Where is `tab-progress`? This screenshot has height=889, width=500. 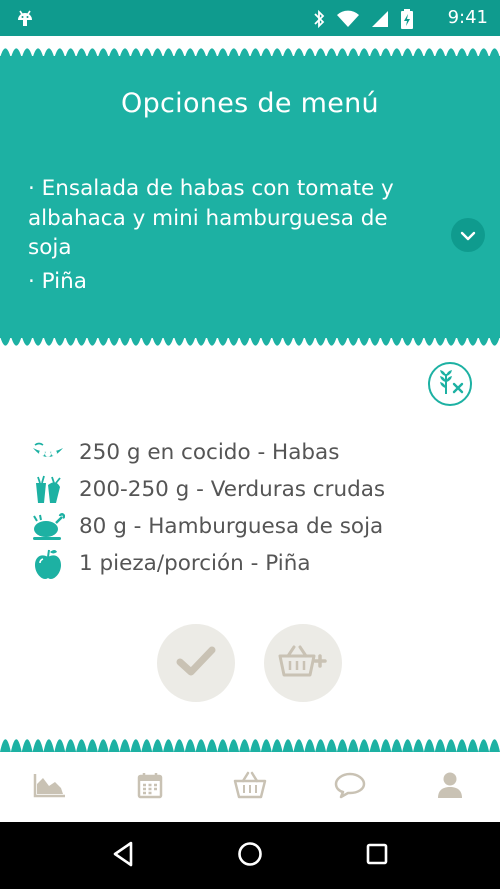 tab-progress is located at coordinates (50, 787).